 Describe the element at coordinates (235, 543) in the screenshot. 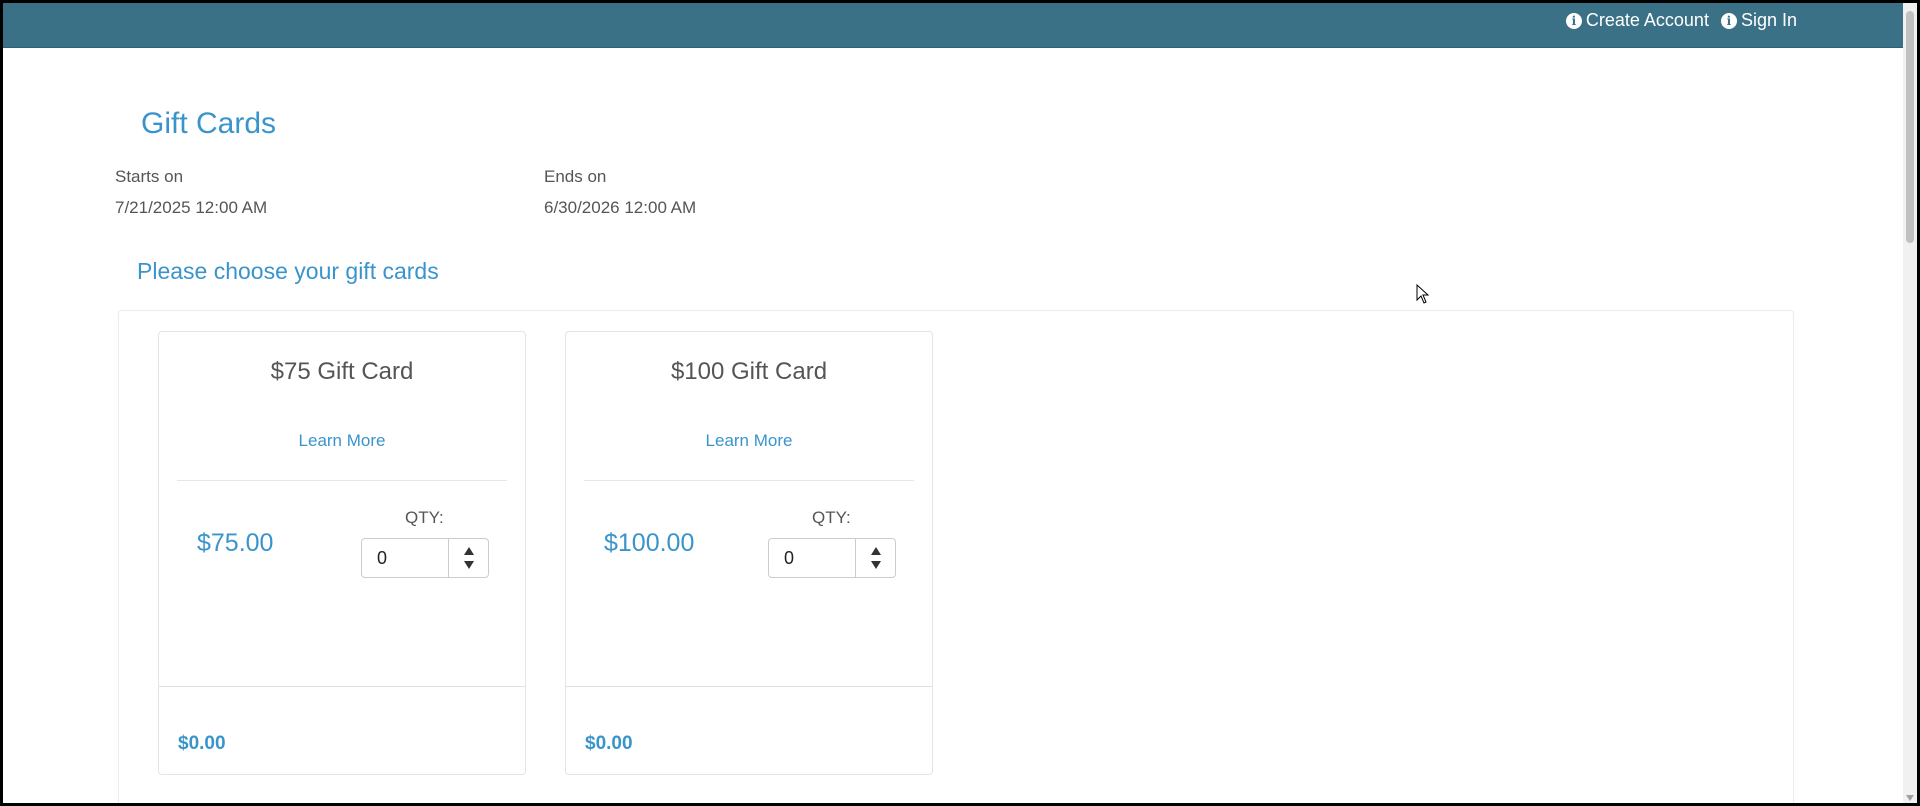

I see `card-price: $75.00` at that location.